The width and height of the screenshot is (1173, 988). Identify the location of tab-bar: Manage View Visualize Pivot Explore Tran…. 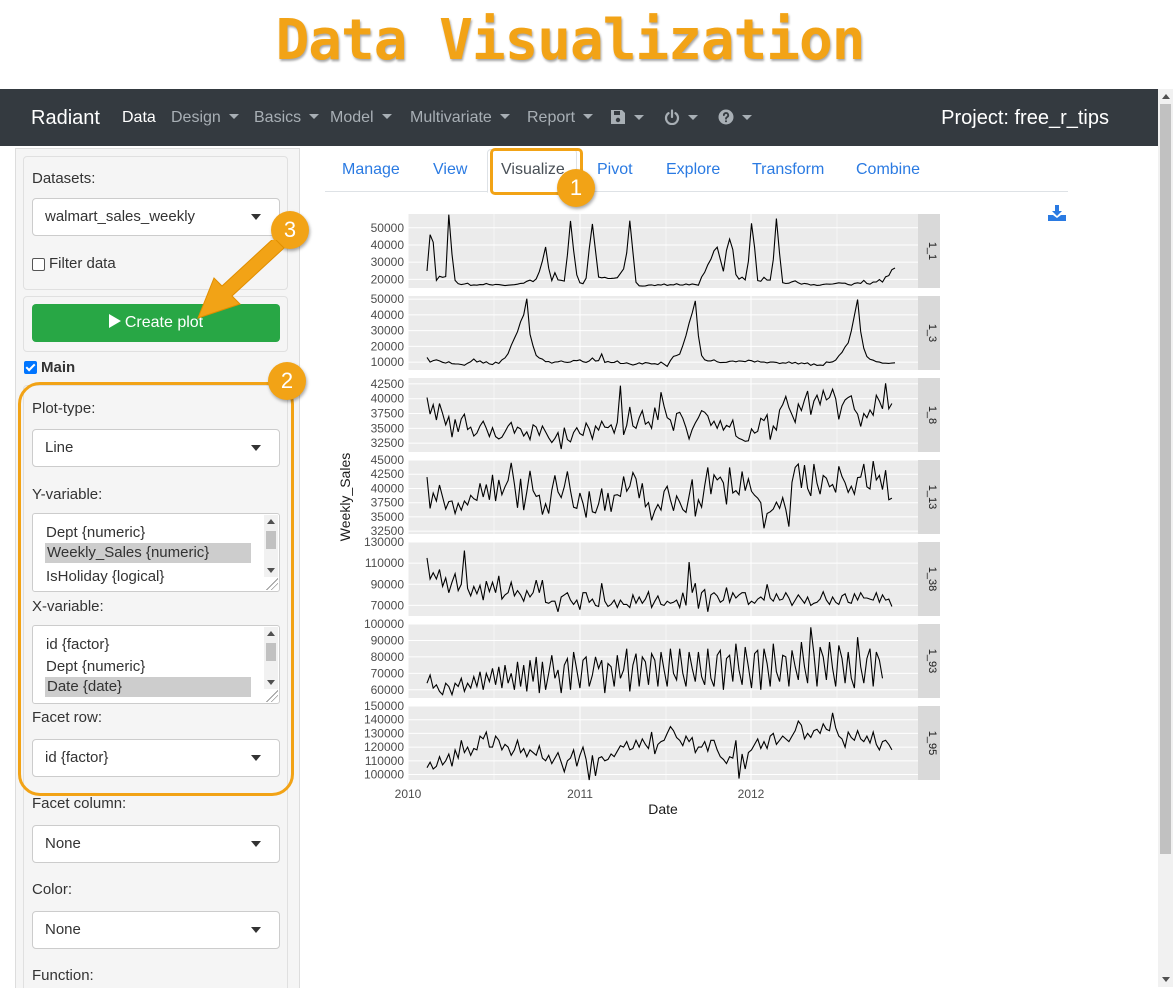
(696, 171).